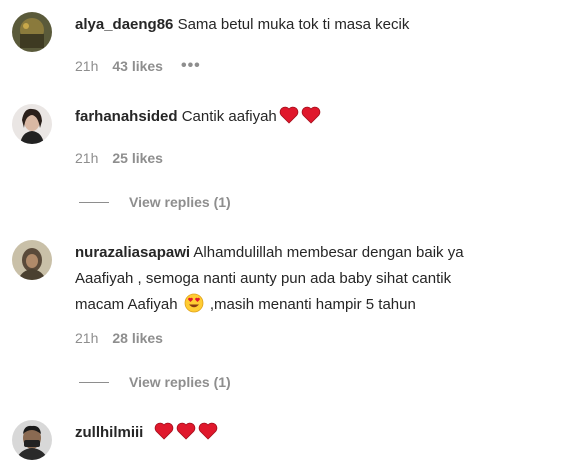 The width and height of the screenshot is (561, 466). I want to click on comment-text-line-3a: macam Aafiyah, so click(126, 304).